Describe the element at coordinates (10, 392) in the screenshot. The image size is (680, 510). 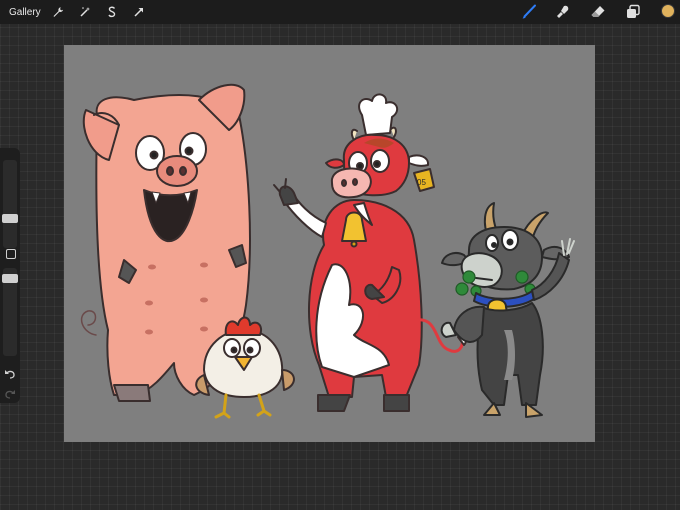
I see `redo-icon` at that location.